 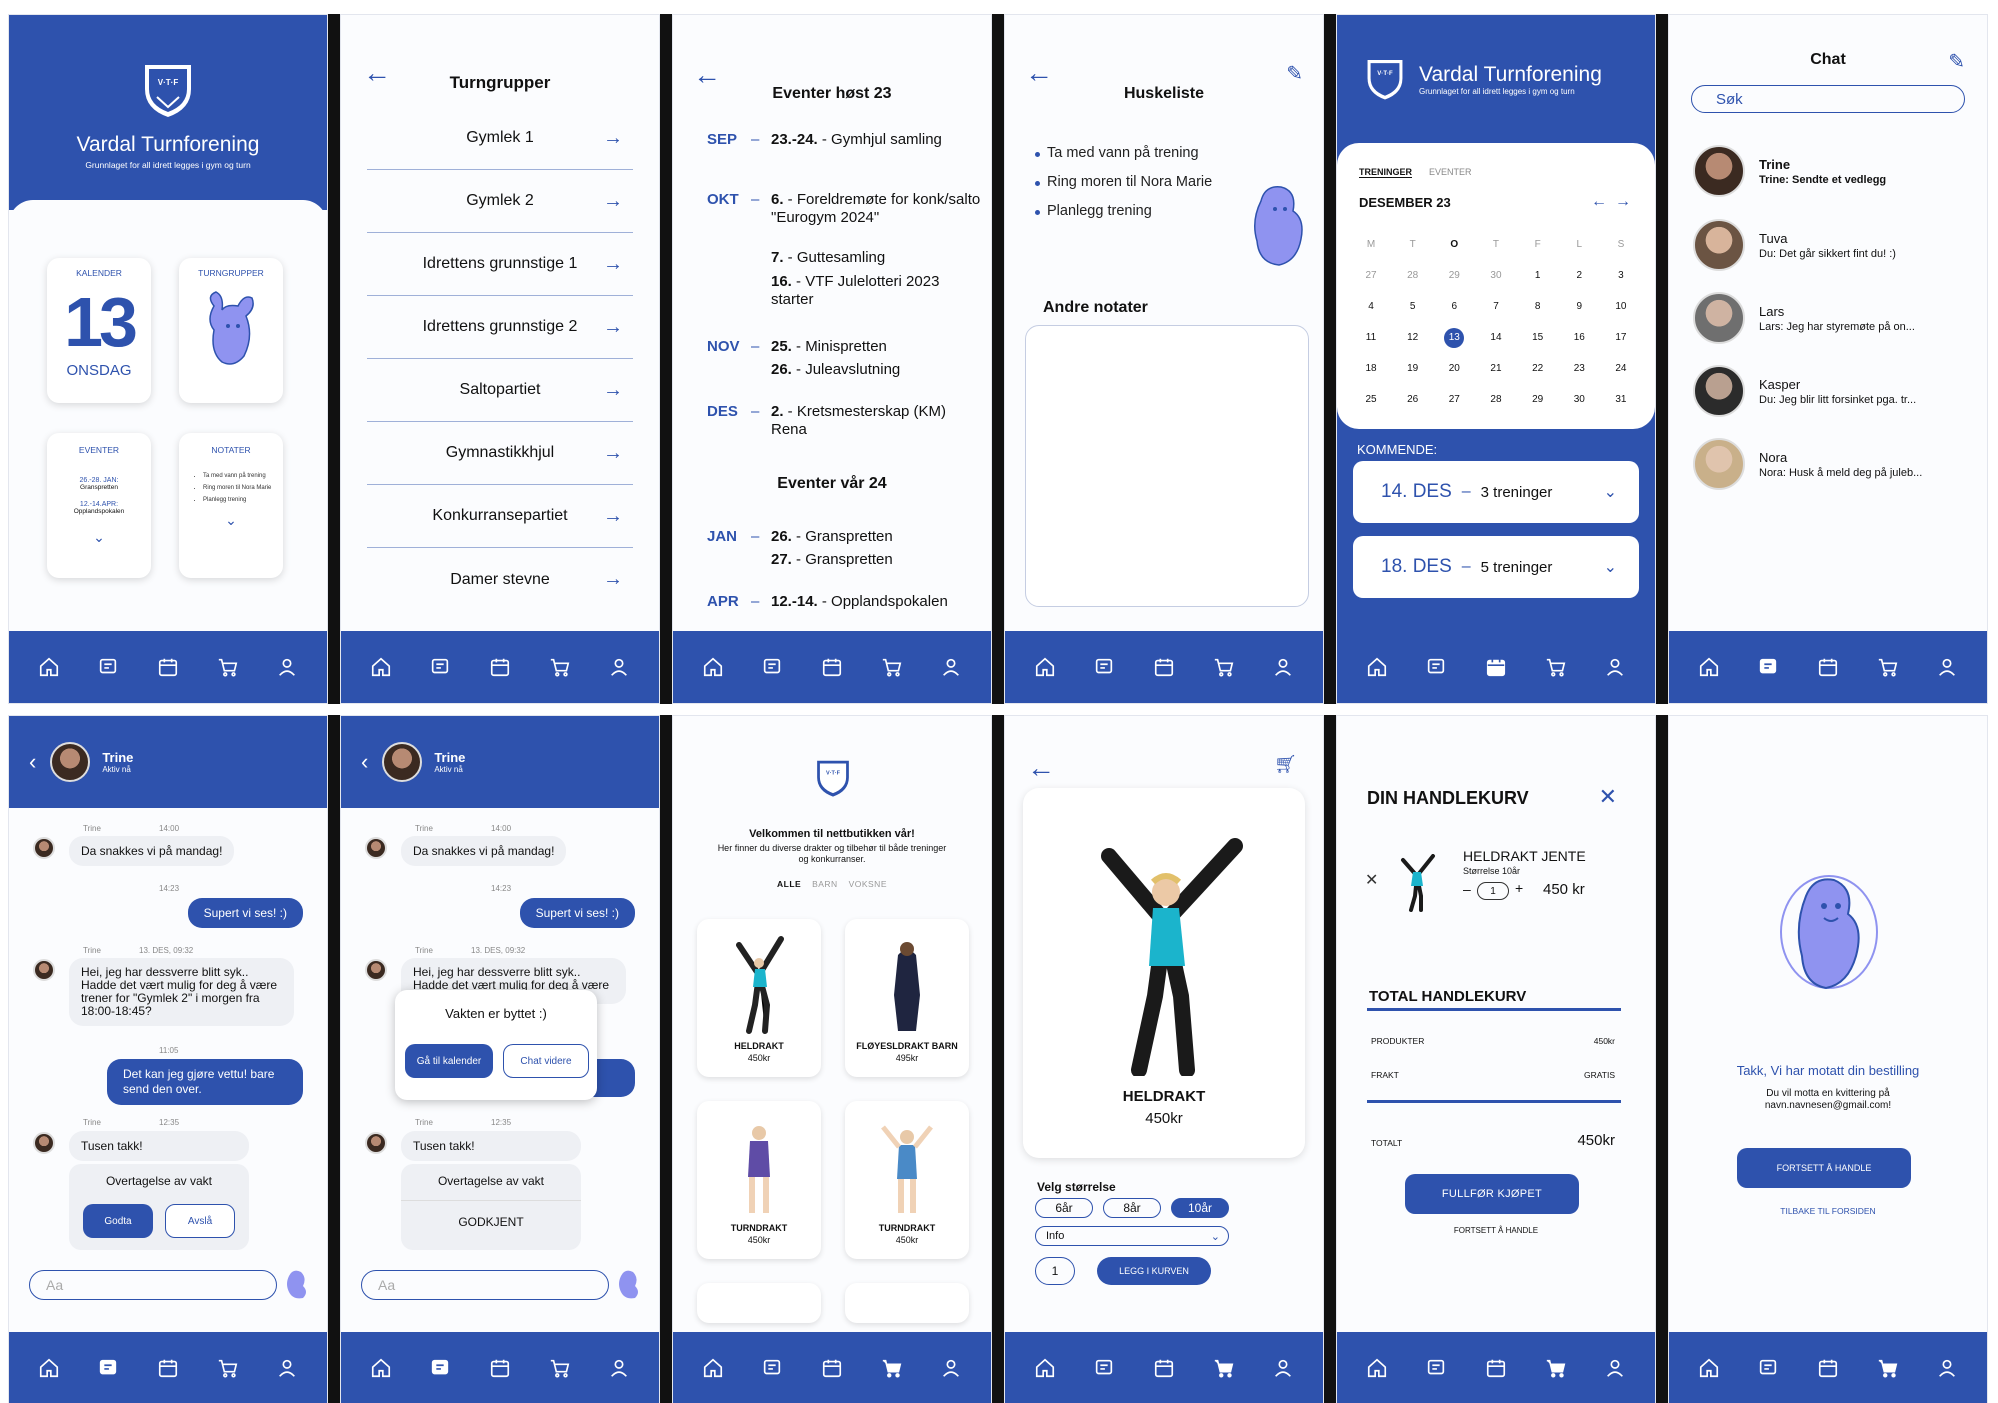 I want to click on decline-button: Avslå, so click(x=200, y=1221).